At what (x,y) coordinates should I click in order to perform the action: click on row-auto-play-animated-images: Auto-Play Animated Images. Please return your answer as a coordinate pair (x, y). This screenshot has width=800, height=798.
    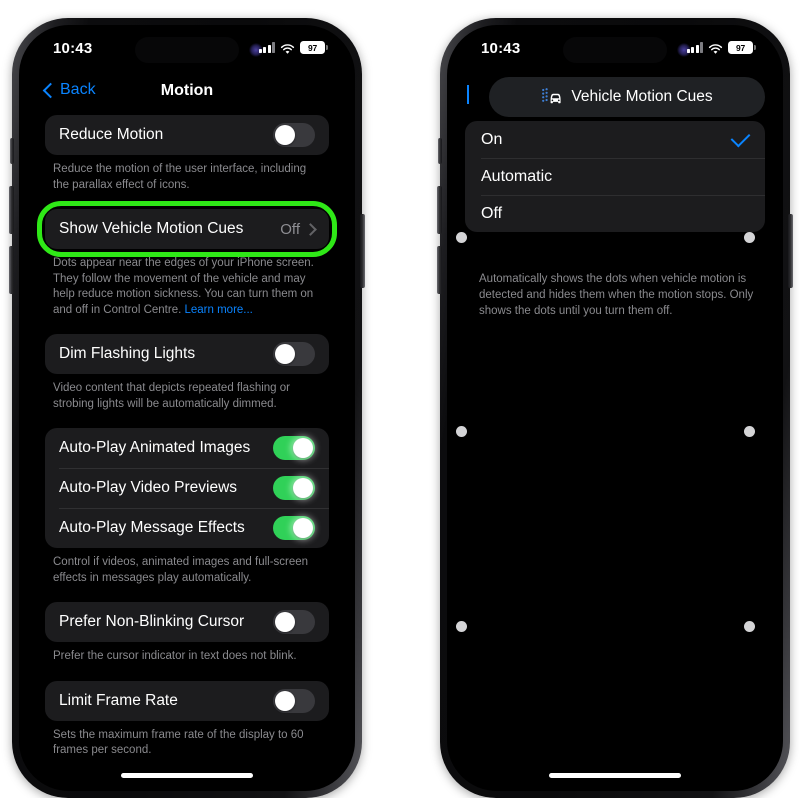
    Looking at the image, I should click on (187, 448).